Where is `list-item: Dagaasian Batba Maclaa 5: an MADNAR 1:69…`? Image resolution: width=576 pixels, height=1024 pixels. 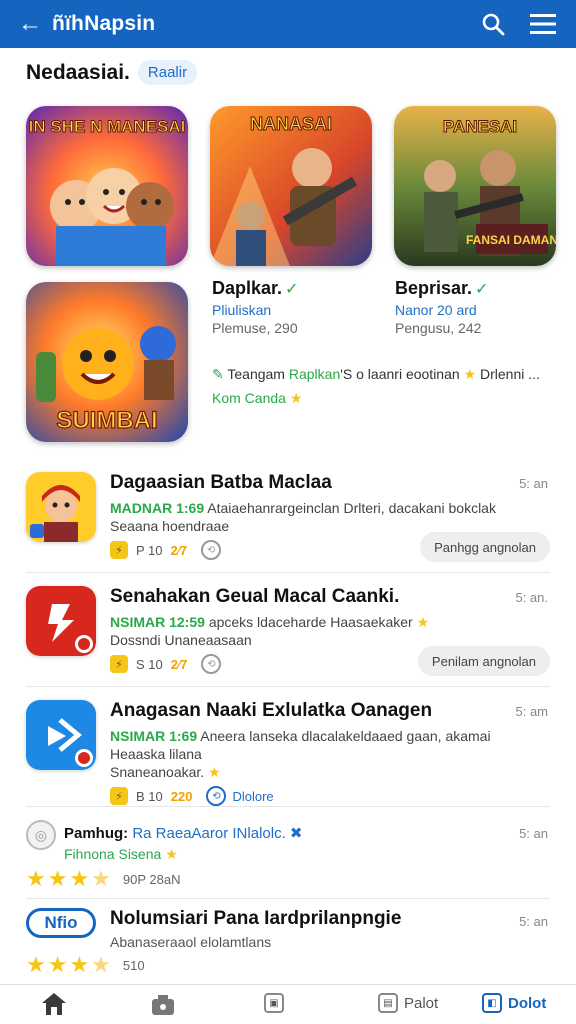 list-item: Dagaasian Batba Maclaa 5: an MADNAR 1:69… is located at coordinates (288, 515).